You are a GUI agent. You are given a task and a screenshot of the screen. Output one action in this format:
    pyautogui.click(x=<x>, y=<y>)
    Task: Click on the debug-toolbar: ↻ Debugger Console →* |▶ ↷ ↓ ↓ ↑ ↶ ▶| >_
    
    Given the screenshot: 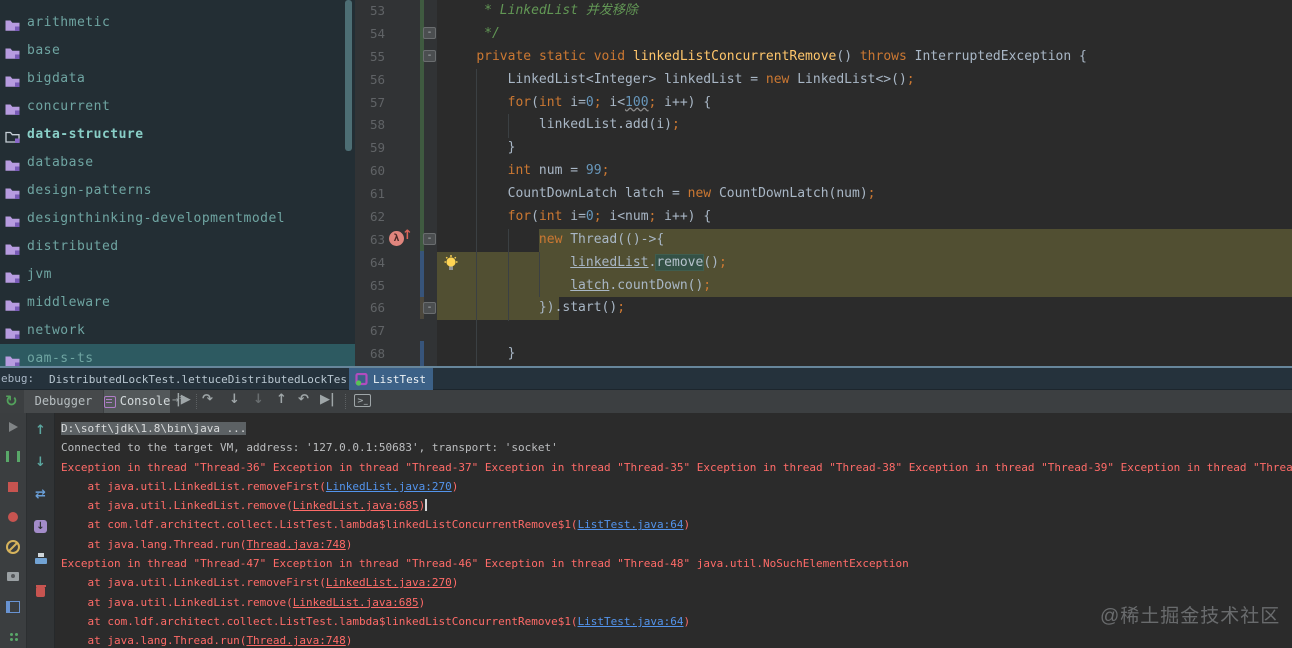 What is the action you would take?
    pyautogui.click(x=646, y=401)
    